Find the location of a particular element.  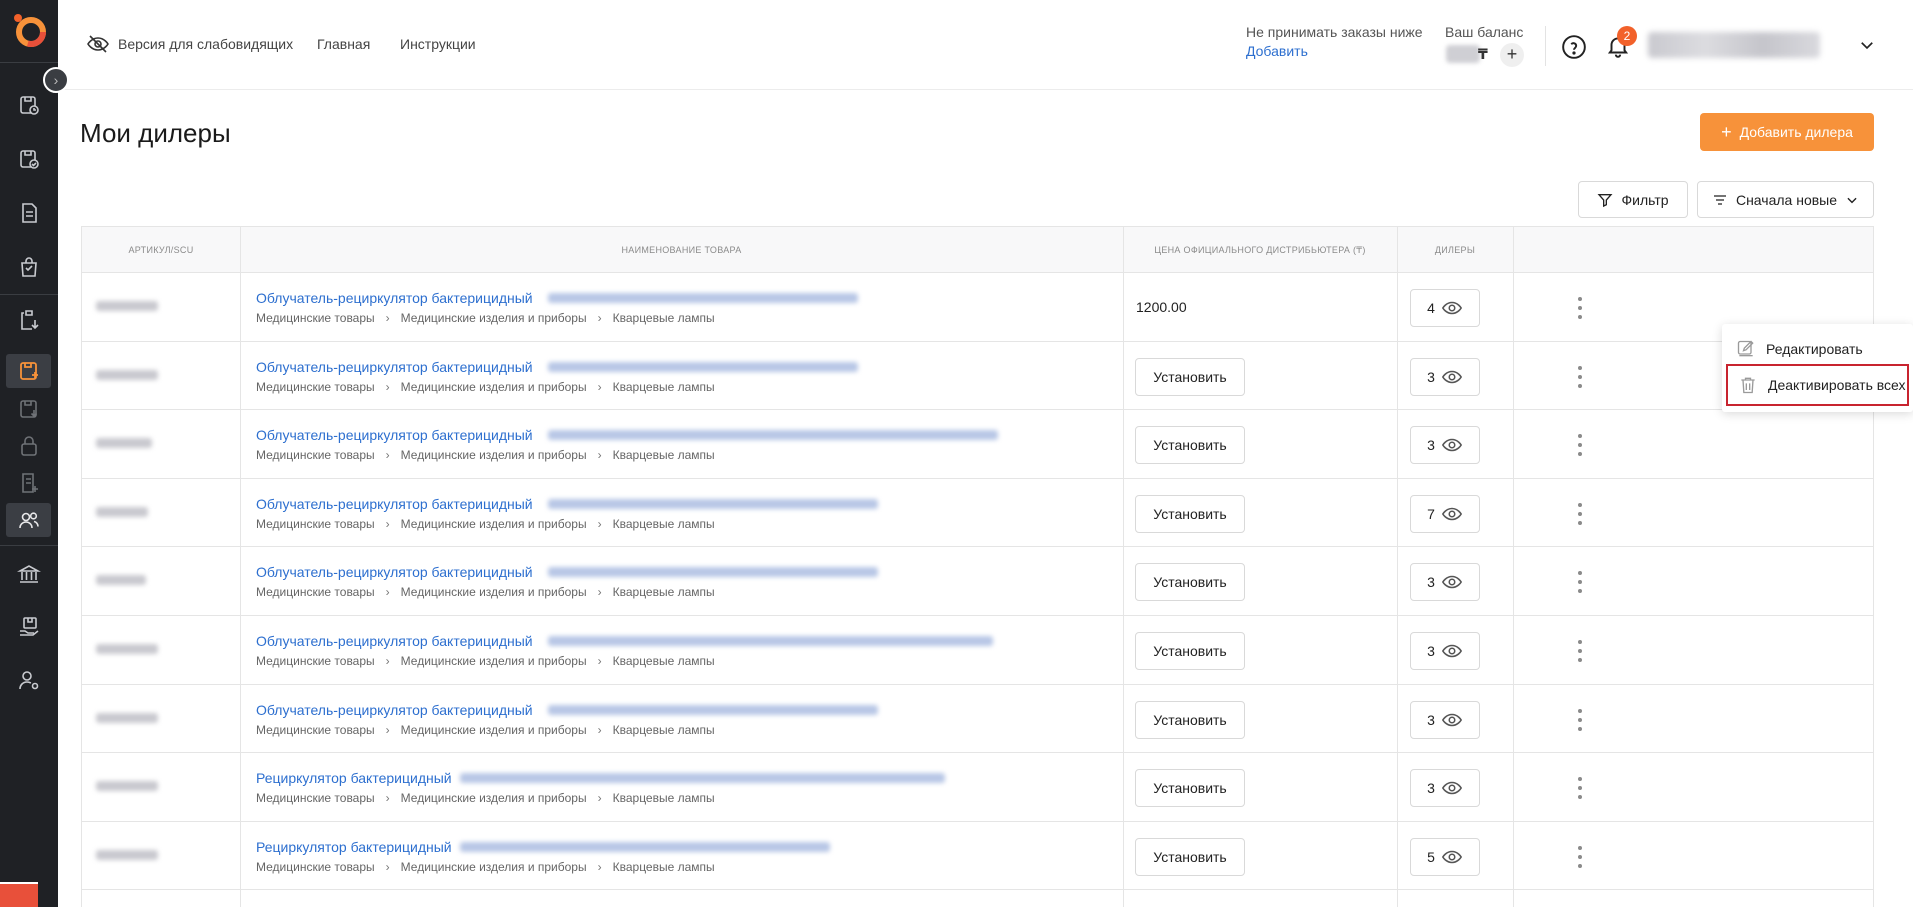

balance-currency: ₸ is located at coordinates (1483, 54).